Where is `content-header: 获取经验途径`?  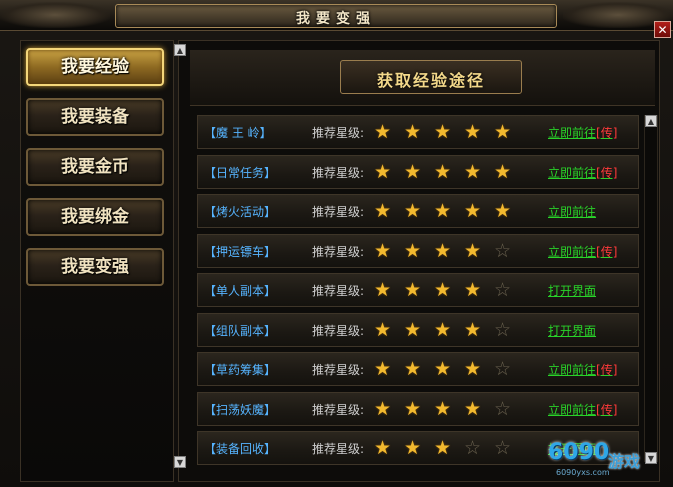 content-header: 获取经验途径 is located at coordinates (430, 80).